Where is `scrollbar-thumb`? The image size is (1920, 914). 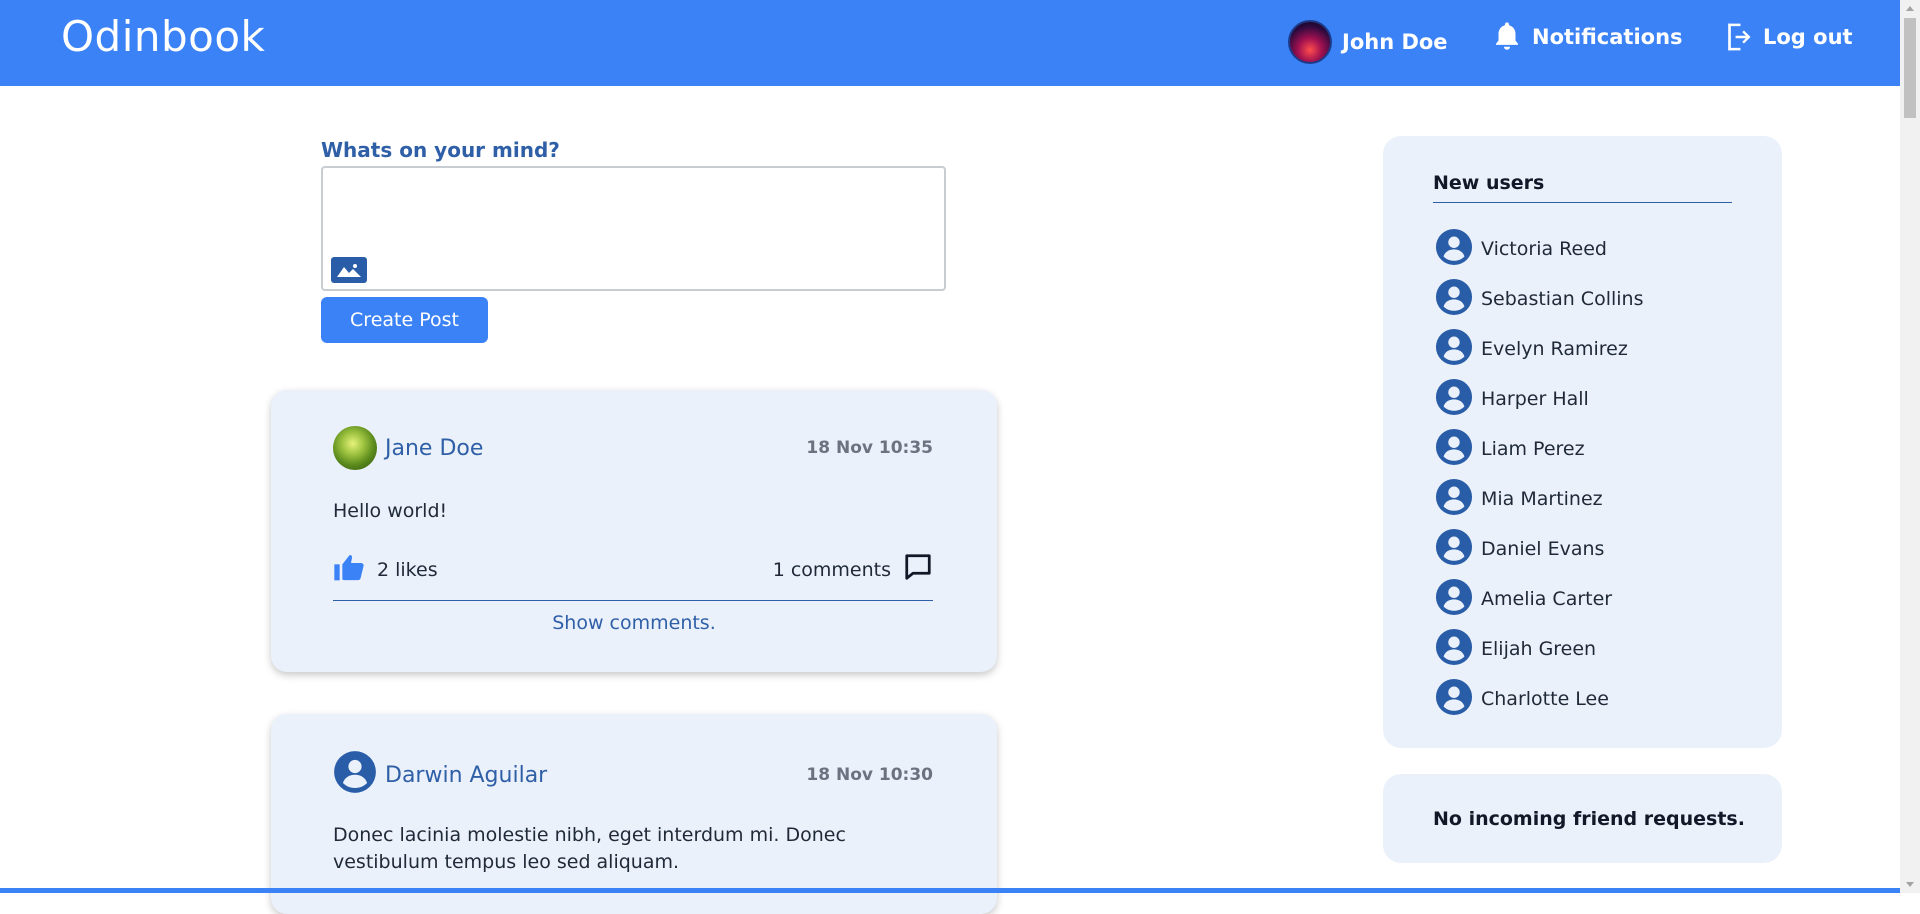
scrollbar-thumb is located at coordinates (1910, 68).